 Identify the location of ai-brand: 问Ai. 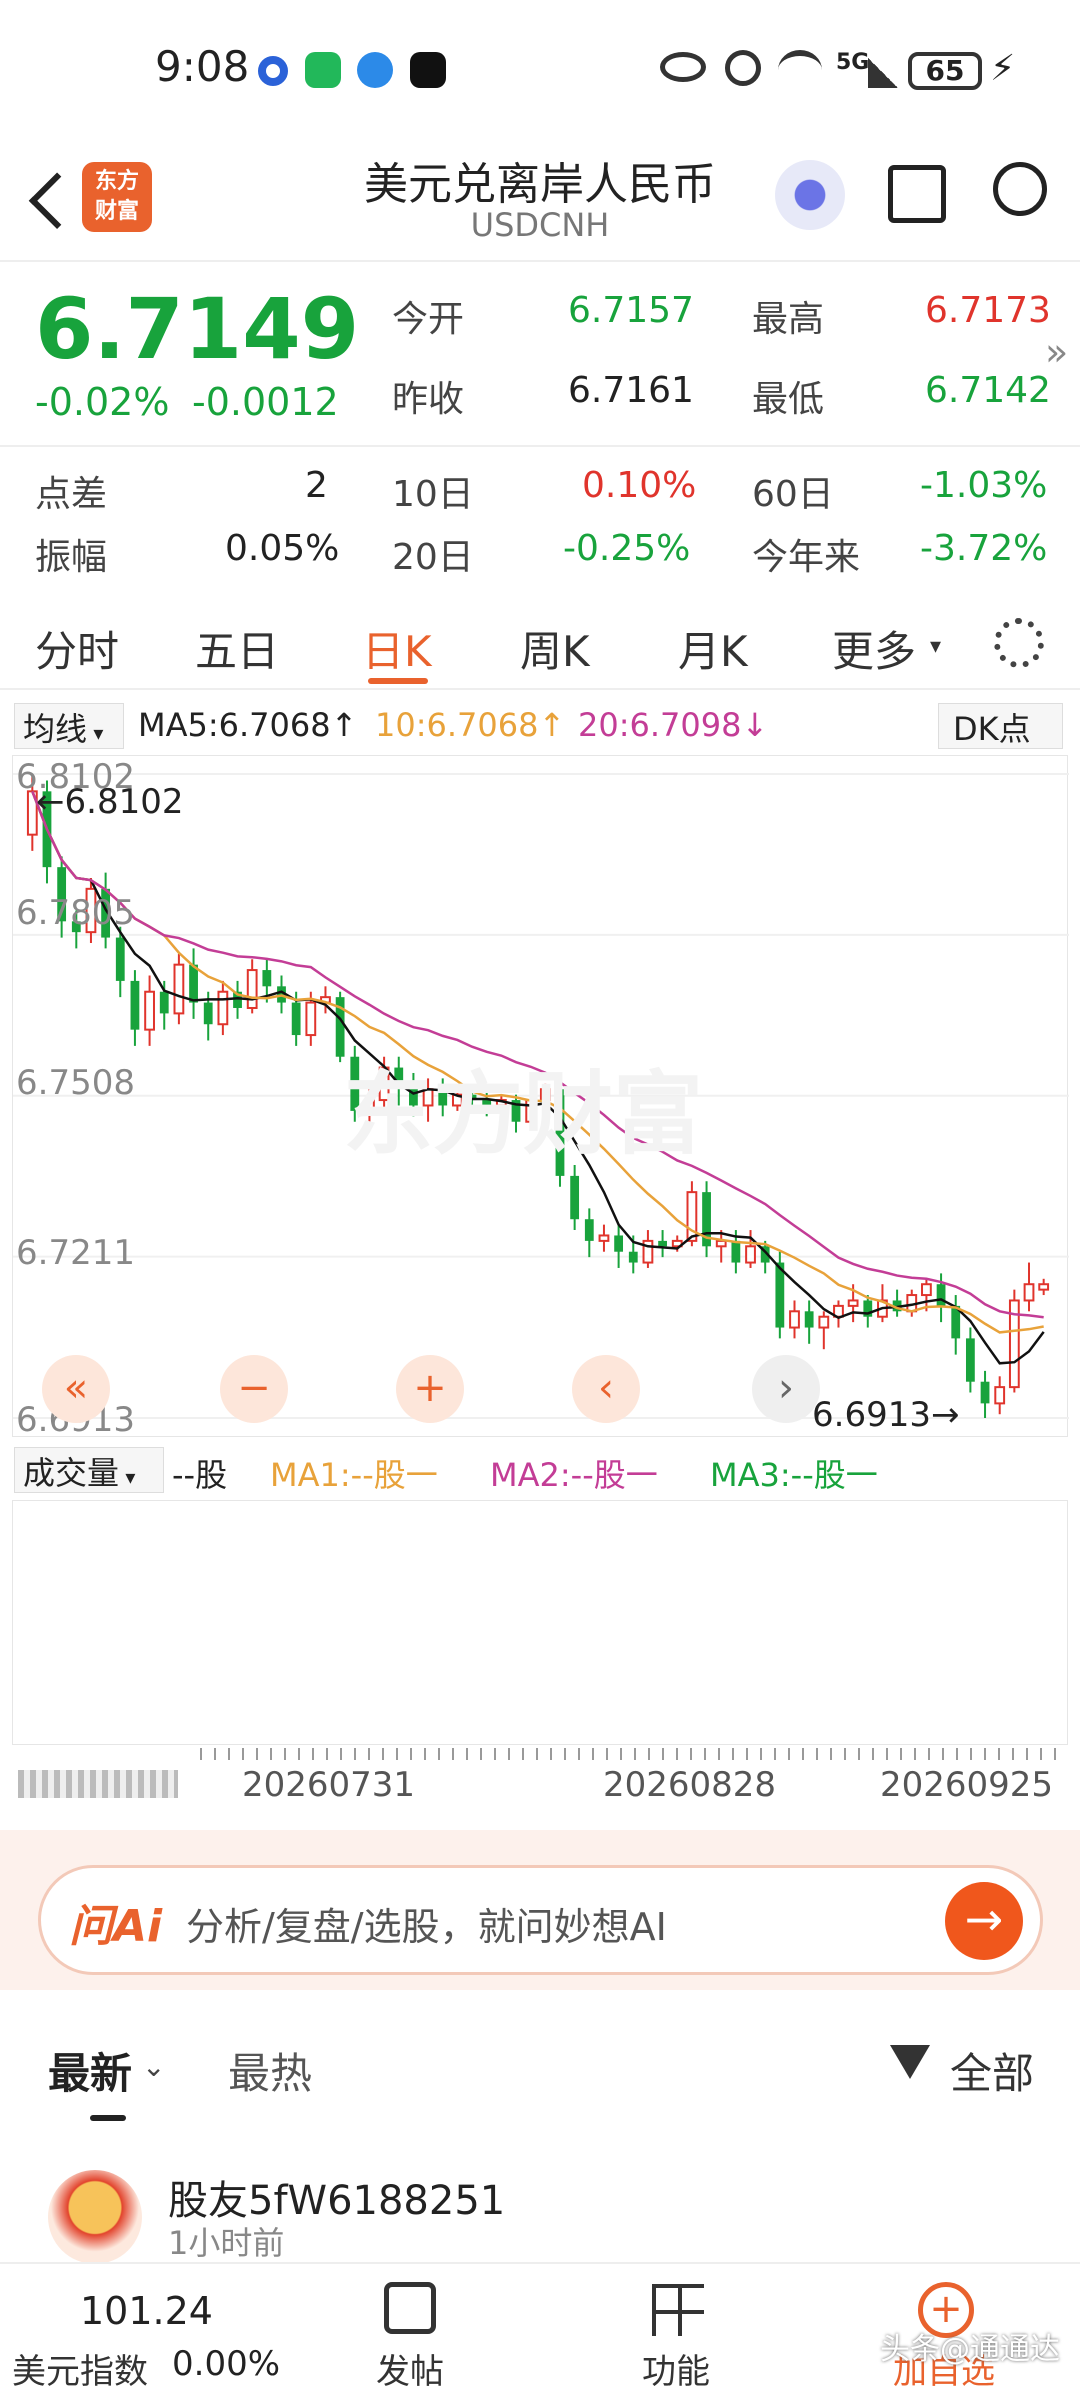
(116, 1926).